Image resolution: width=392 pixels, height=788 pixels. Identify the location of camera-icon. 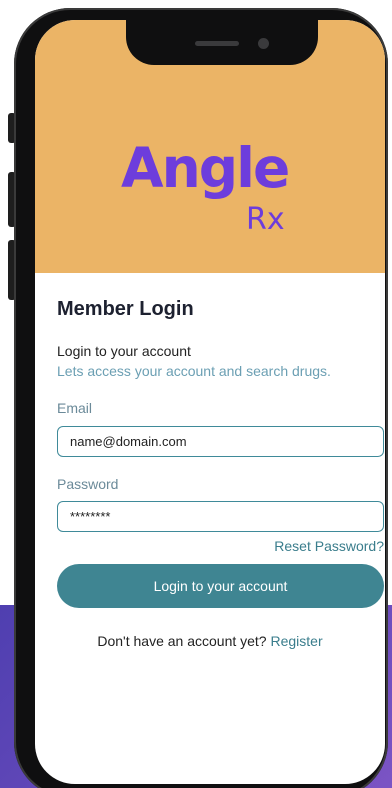
(263, 43).